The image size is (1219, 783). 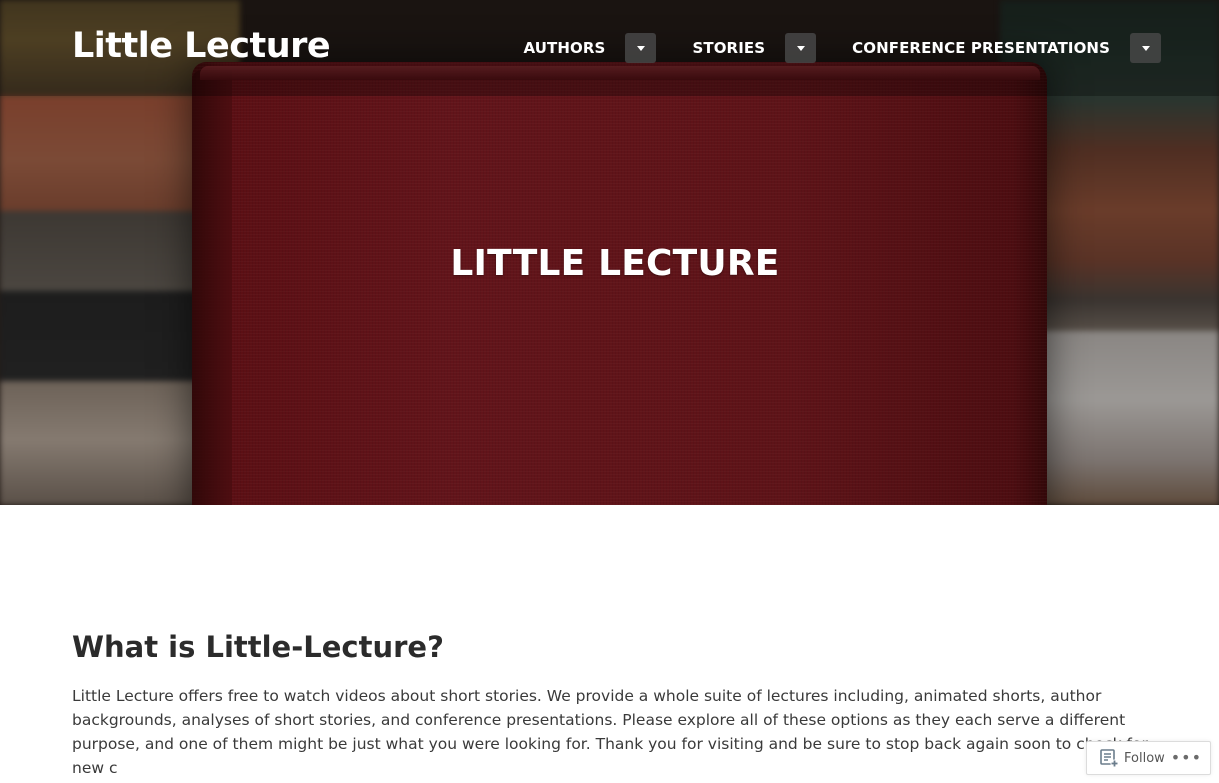 I want to click on nav-item-conference-presentations: CONFERENCE PRESENTATIONS, so click(x=1006, y=48).